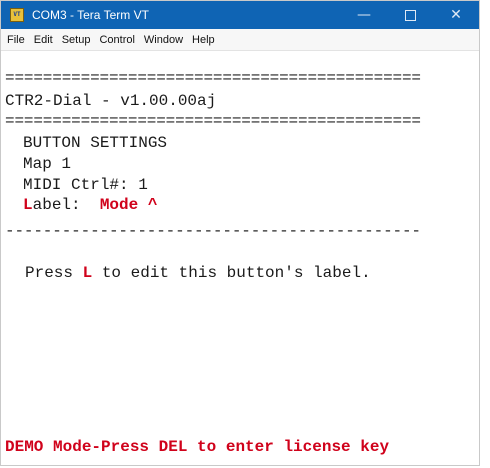 The image size is (490, 468). Describe the element at coordinates (44, 40) in the screenshot. I see `menu-edit: Edit` at that location.